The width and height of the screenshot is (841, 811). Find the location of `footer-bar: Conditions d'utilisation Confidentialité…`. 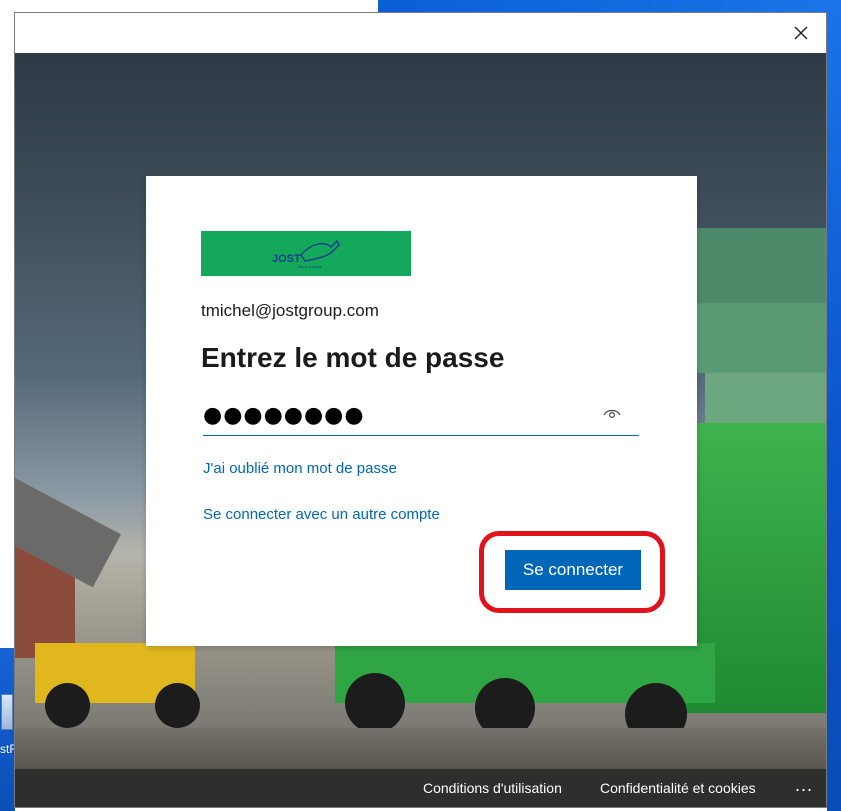

footer-bar: Conditions d'utilisation Confidentialité… is located at coordinates (420, 788).